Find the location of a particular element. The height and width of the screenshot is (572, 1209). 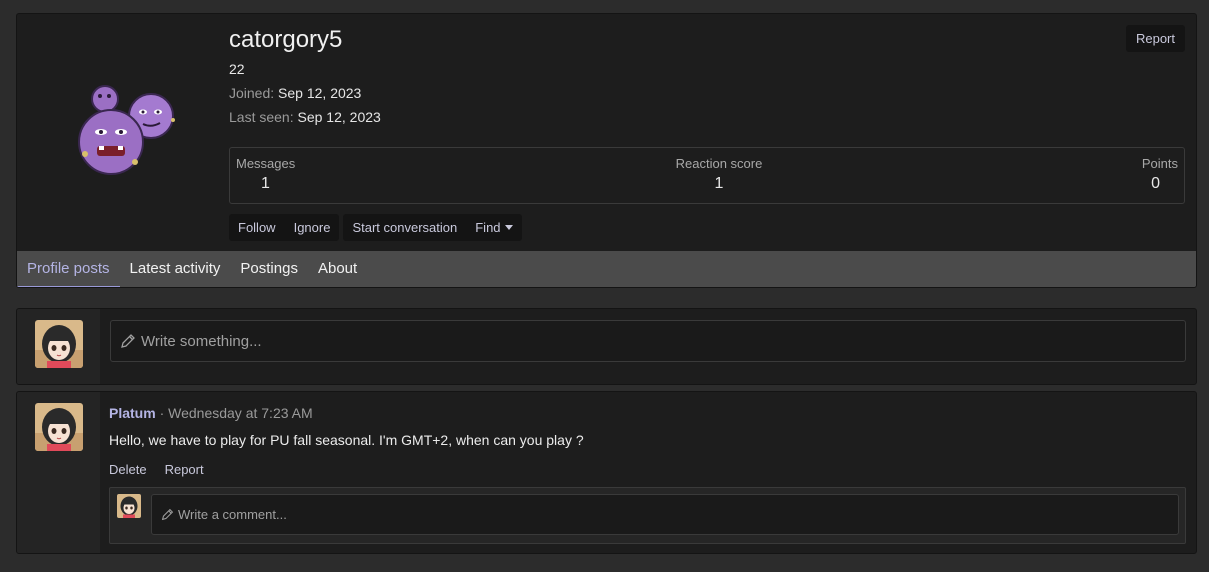

profile-stats: Messages 1 Reaction score 1 Points 0 is located at coordinates (707, 175).